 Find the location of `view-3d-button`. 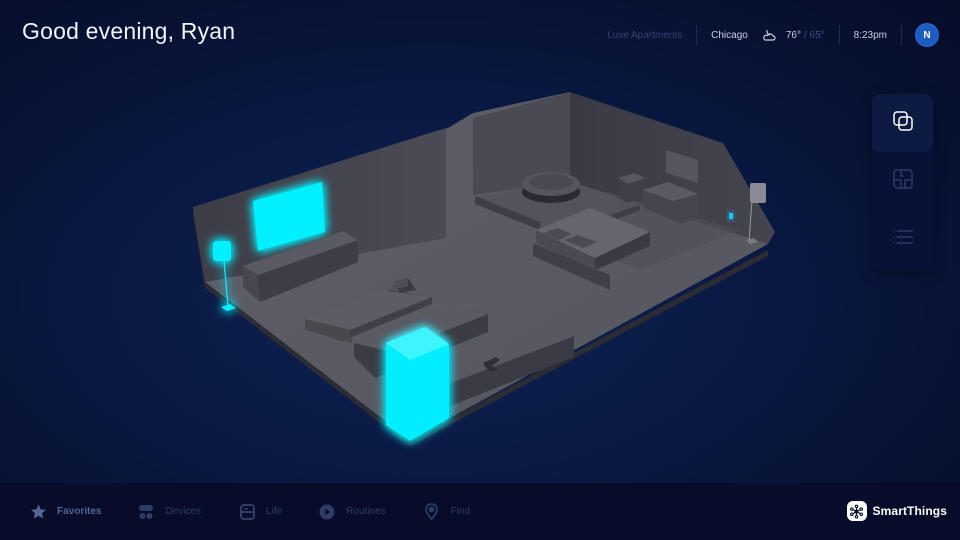

view-3d-button is located at coordinates (902, 123).